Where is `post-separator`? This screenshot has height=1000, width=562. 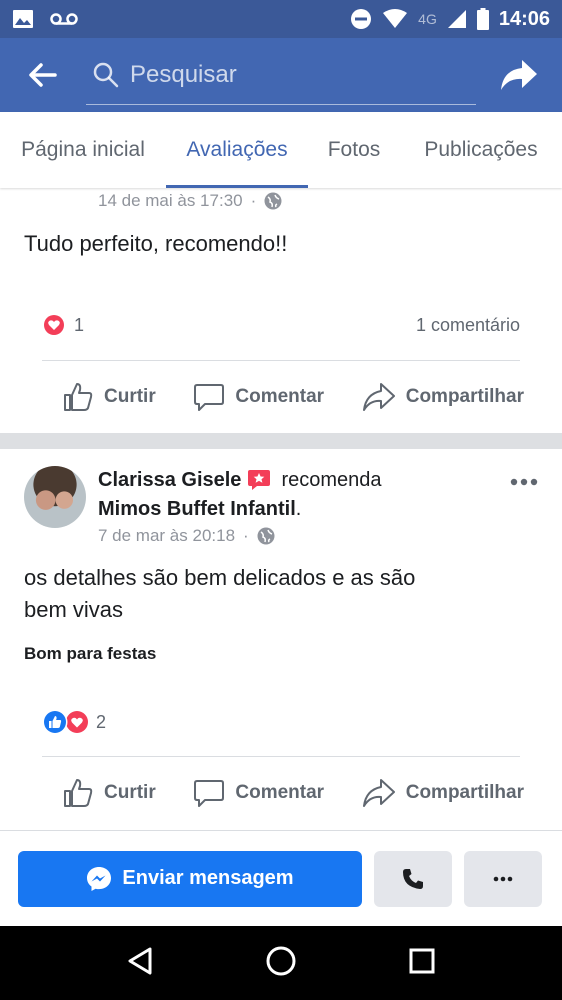 post-separator is located at coordinates (281, 441).